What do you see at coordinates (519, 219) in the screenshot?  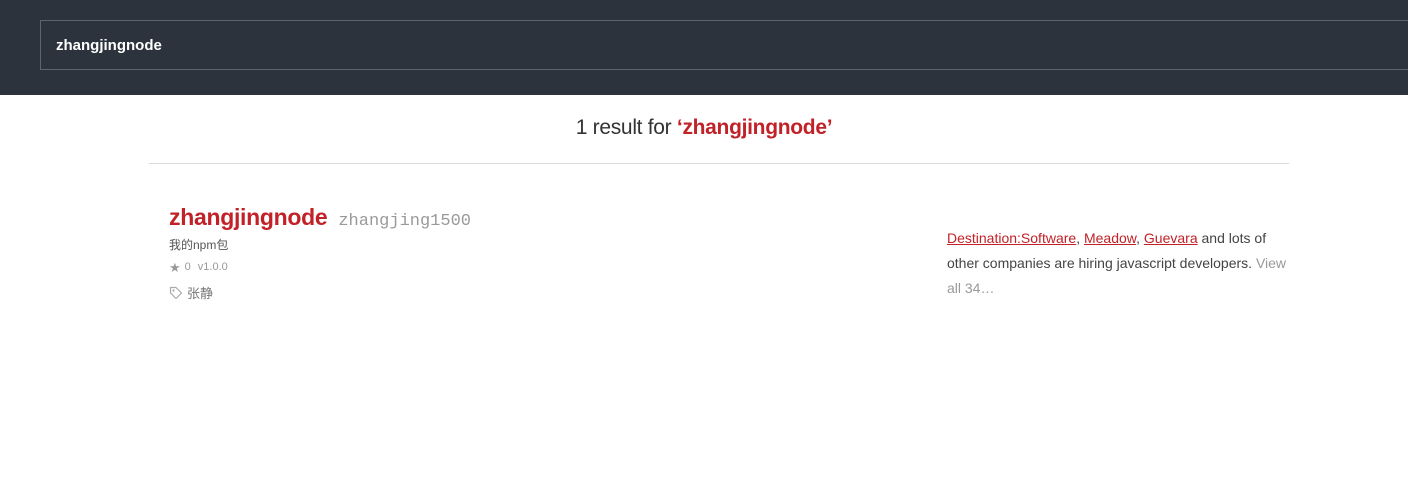 I see `package-header: zhangjingnode zhangjing1500` at bounding box center [519, 219].